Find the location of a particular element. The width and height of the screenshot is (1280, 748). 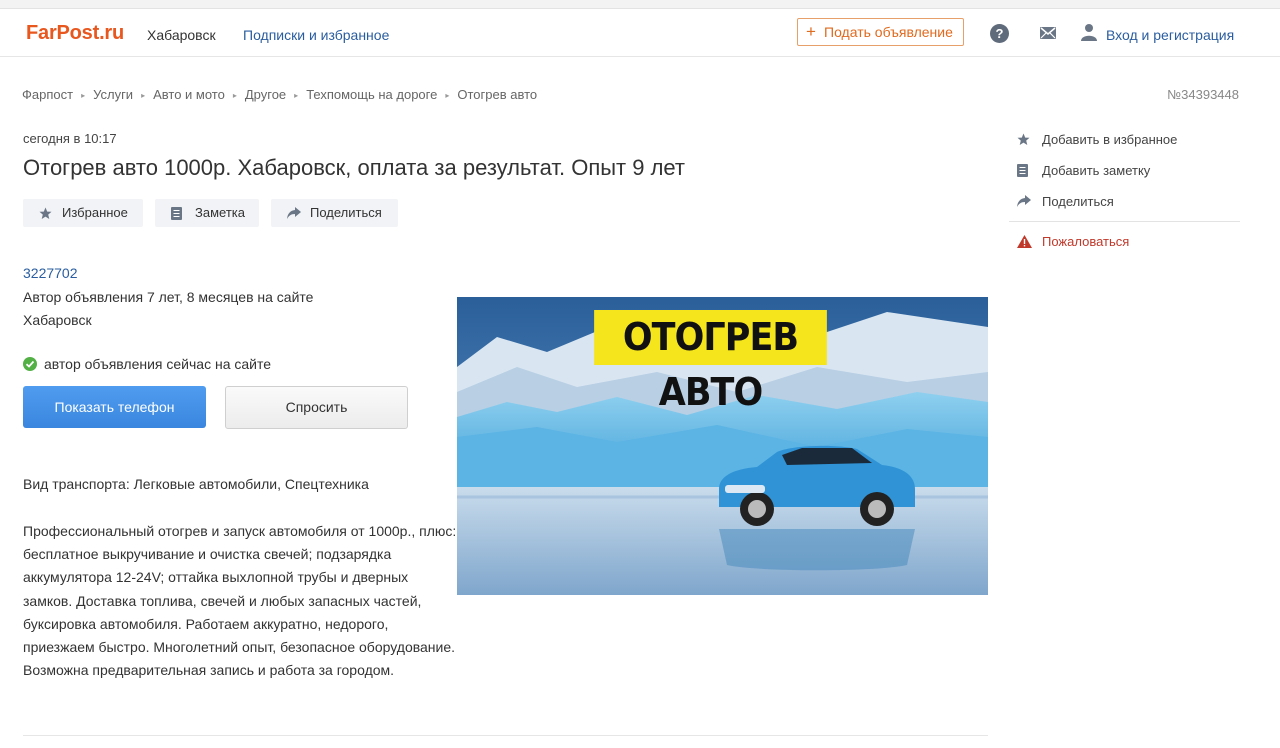

plus-icon: + is located at coordinates (811, 31).